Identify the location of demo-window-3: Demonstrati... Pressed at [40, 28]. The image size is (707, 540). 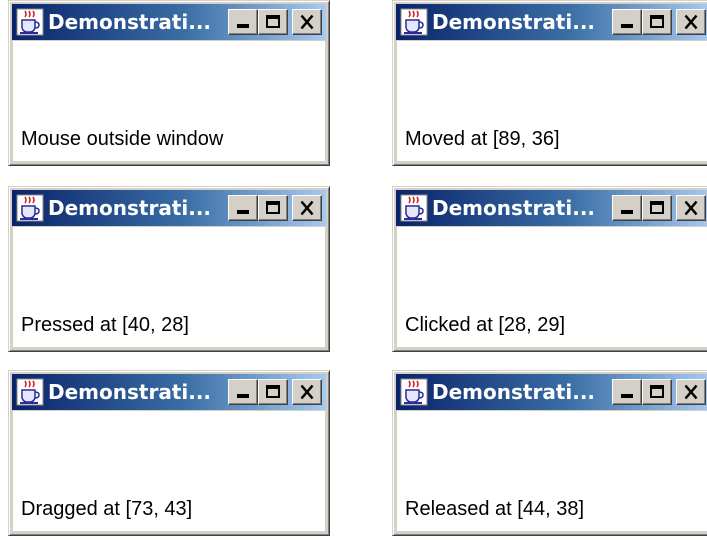
(169, 269).